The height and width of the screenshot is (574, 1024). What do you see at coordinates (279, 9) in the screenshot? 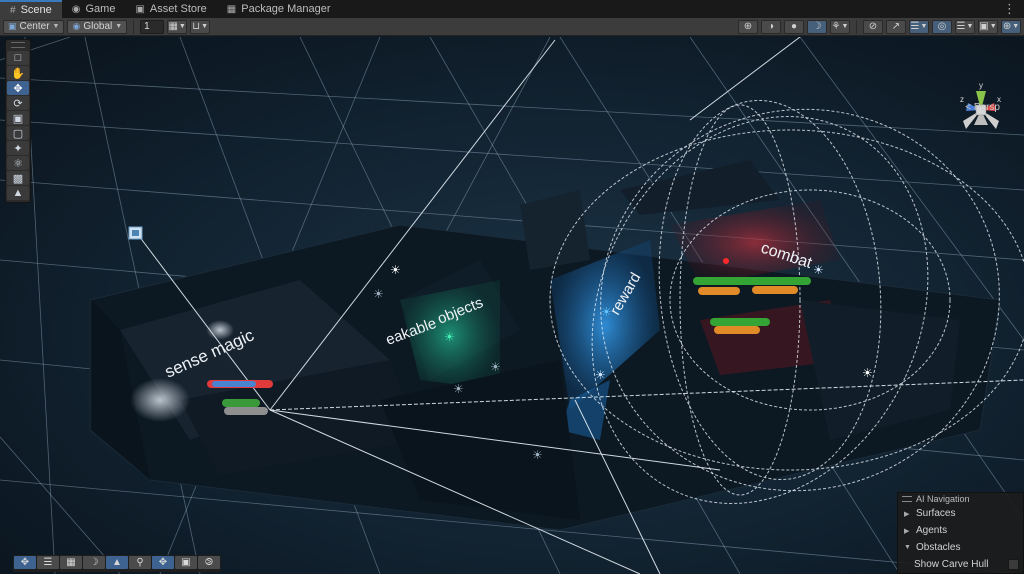
I see `tab-package-manager: ▦ Package Manager` at bounding box center [279, 9].